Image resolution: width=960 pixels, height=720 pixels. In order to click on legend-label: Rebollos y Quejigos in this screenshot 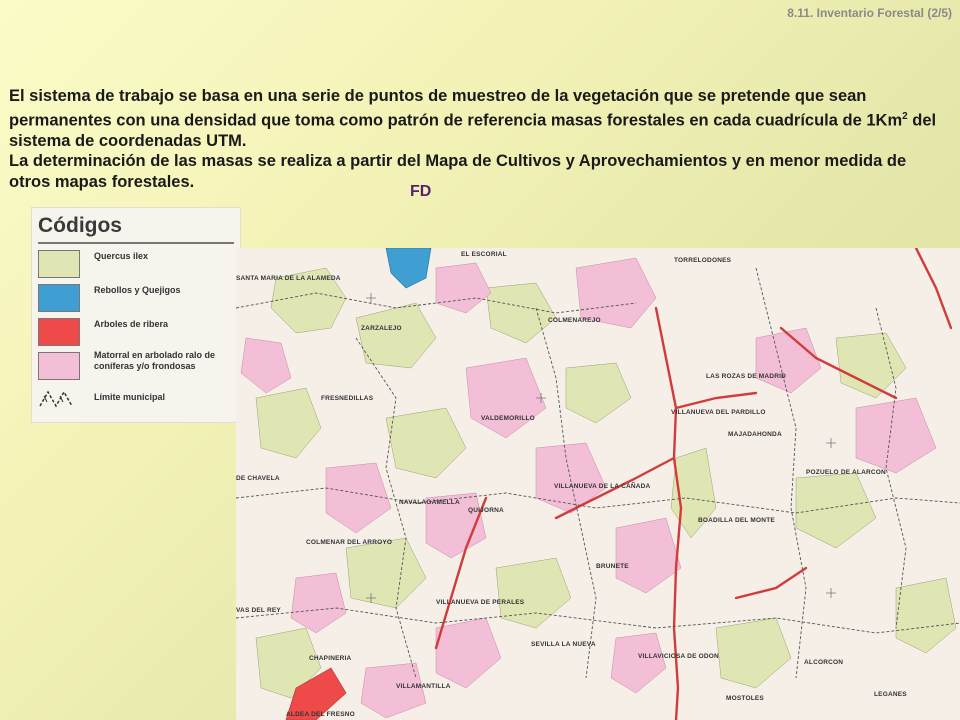, I will do `click(137, 290)`.